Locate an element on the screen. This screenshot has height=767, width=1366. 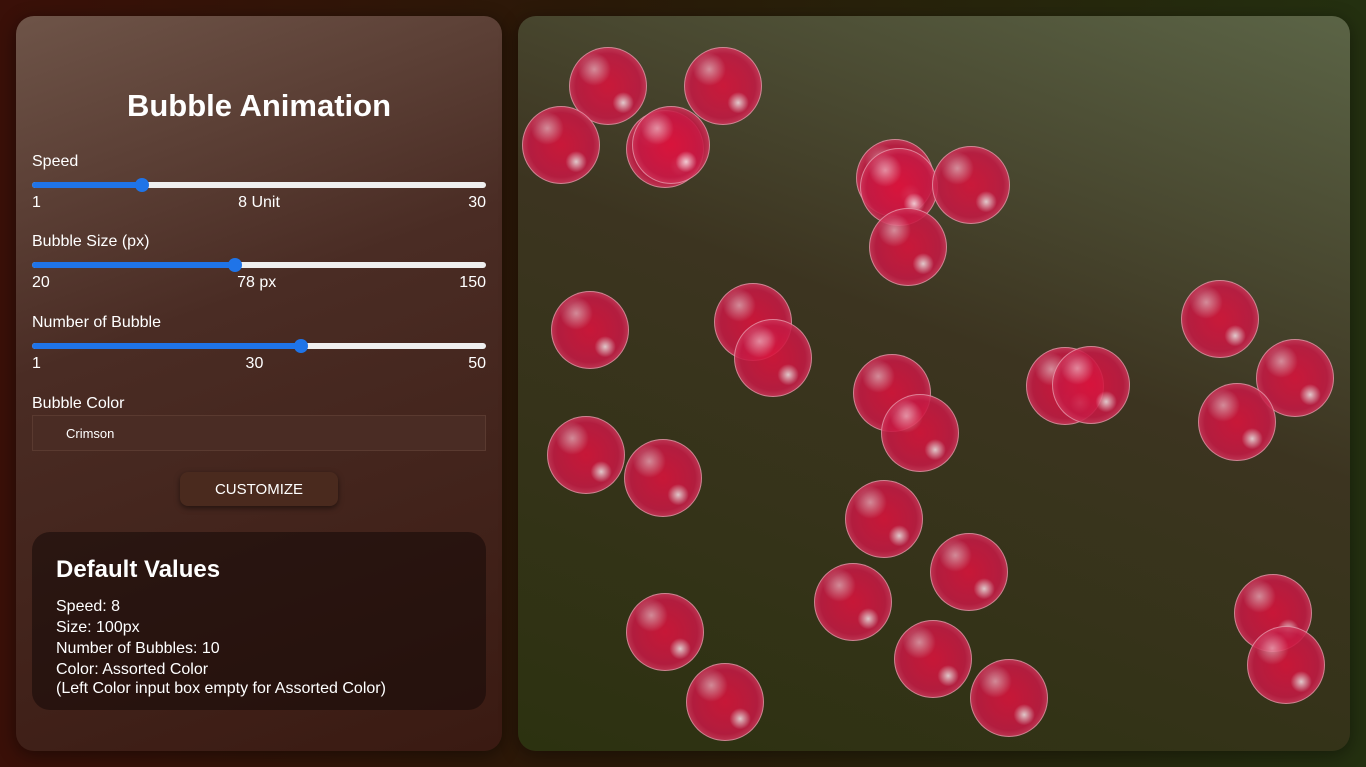
bubble-color-input is located at coordinates (259, 433).